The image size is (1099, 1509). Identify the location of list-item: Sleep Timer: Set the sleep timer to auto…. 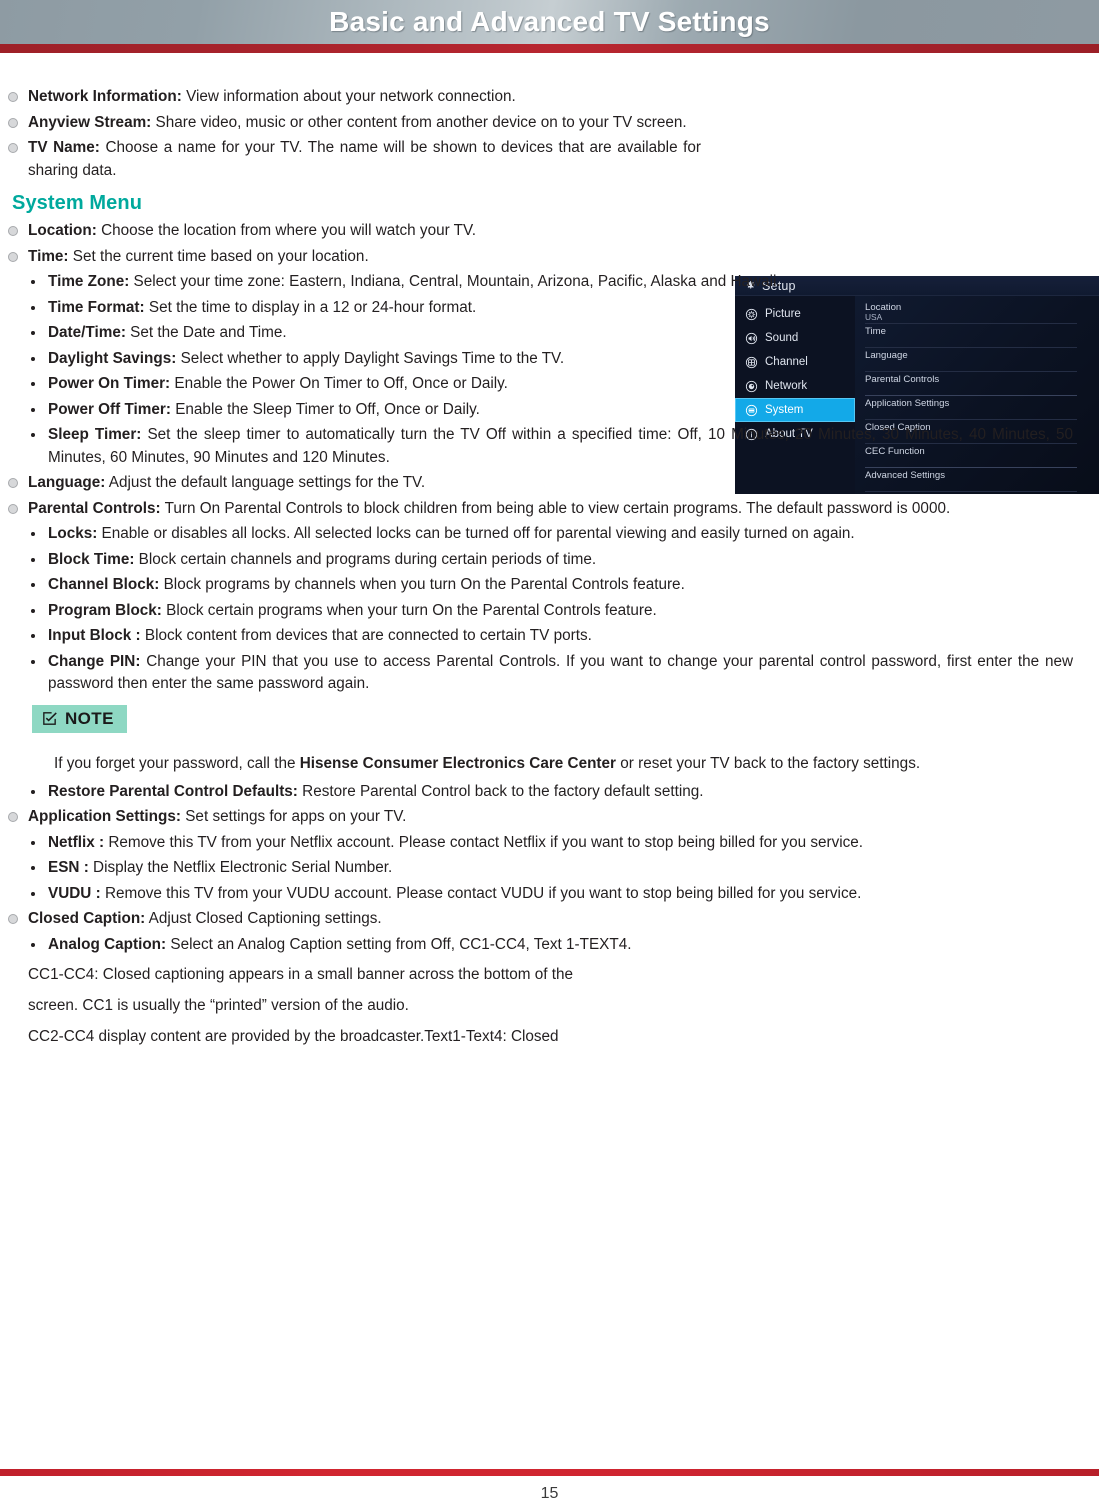
(539, 446).